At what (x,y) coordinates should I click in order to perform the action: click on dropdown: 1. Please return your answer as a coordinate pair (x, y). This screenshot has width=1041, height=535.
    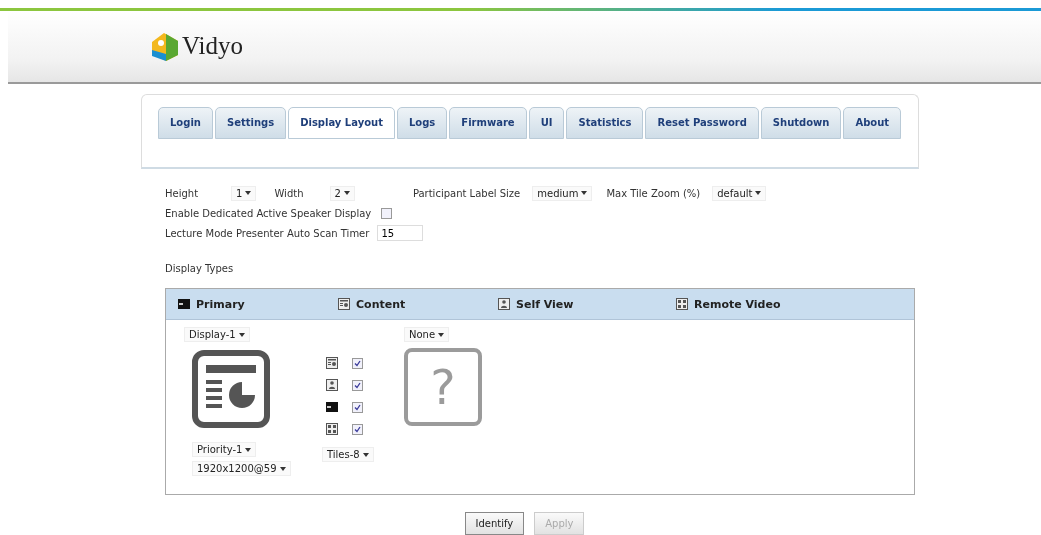
    Looking at the image, I should click on (244, 193).